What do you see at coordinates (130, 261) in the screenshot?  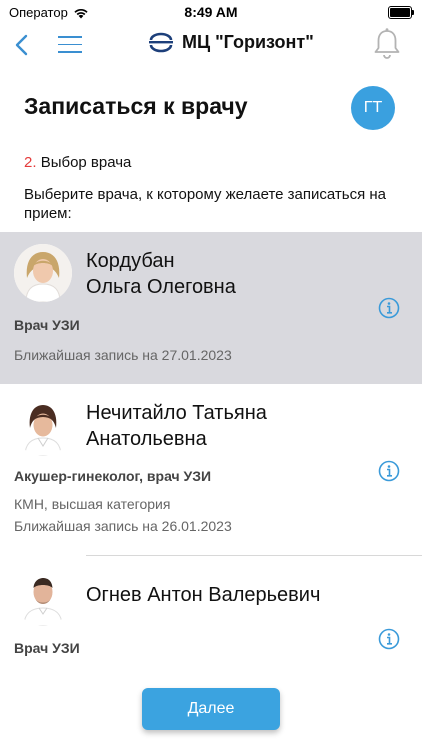 I see `doctor-name-line1: Кордубан` at bounding box center [130, 261].